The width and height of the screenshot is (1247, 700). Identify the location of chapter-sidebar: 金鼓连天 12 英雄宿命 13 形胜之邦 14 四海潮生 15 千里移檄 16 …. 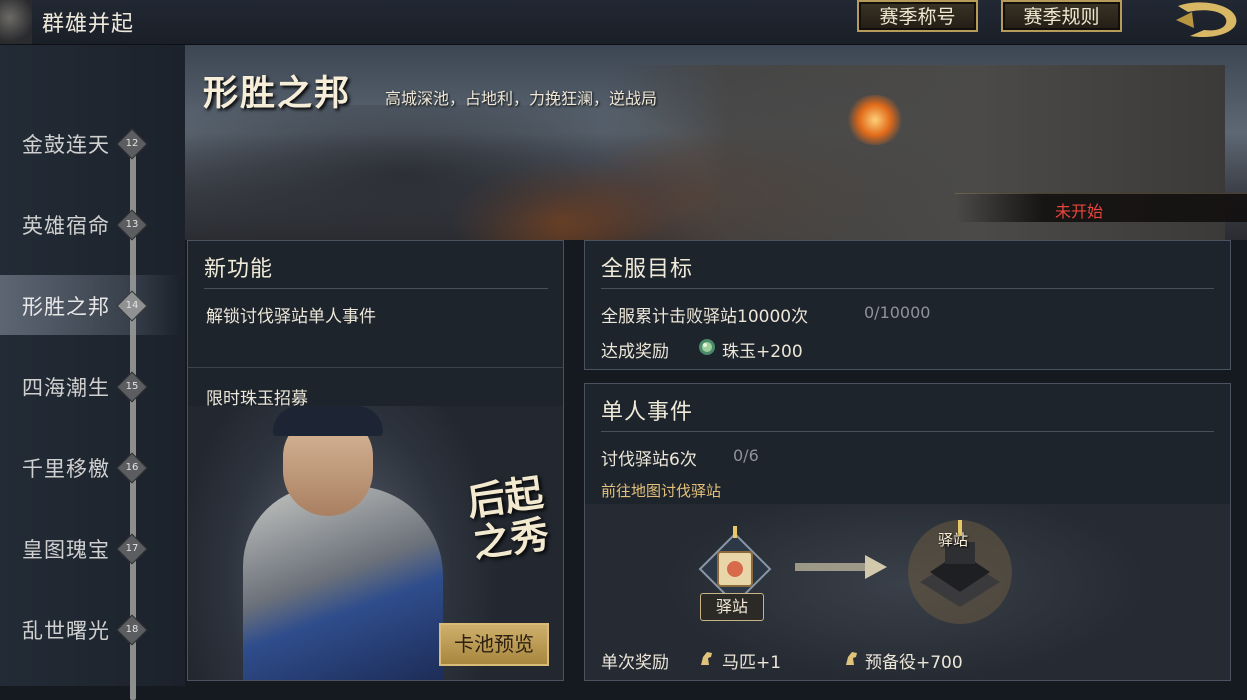
(92, 372).